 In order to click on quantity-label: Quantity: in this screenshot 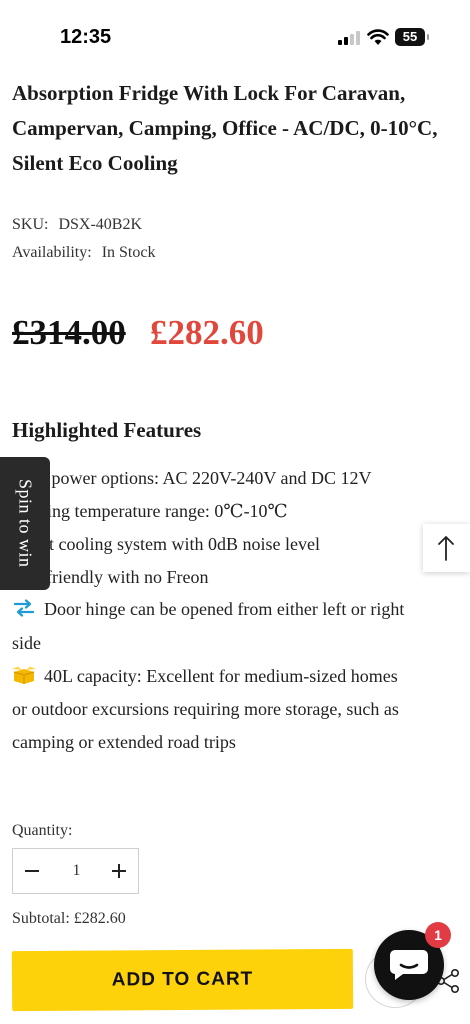, I will do `click(42, 830)`.